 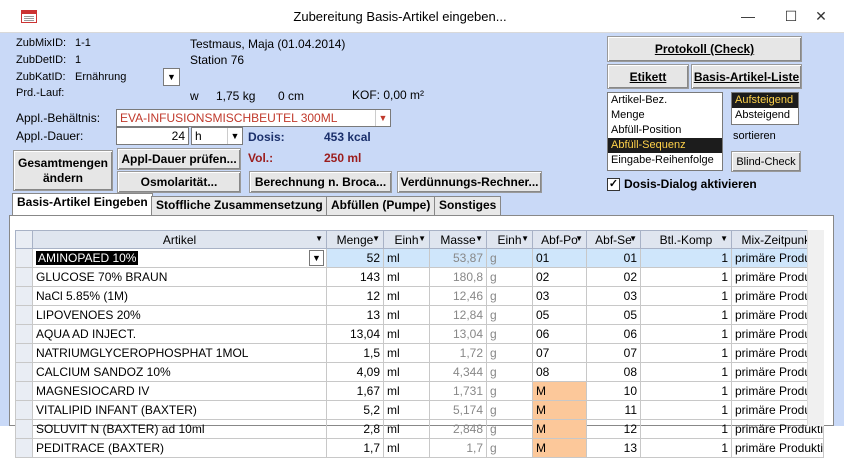 What do you see at coordinates (777, 448) in the screenshot?
I see `cell-mix-zeitpunkt: primäre Produkti` at bounding box center [777, 448].